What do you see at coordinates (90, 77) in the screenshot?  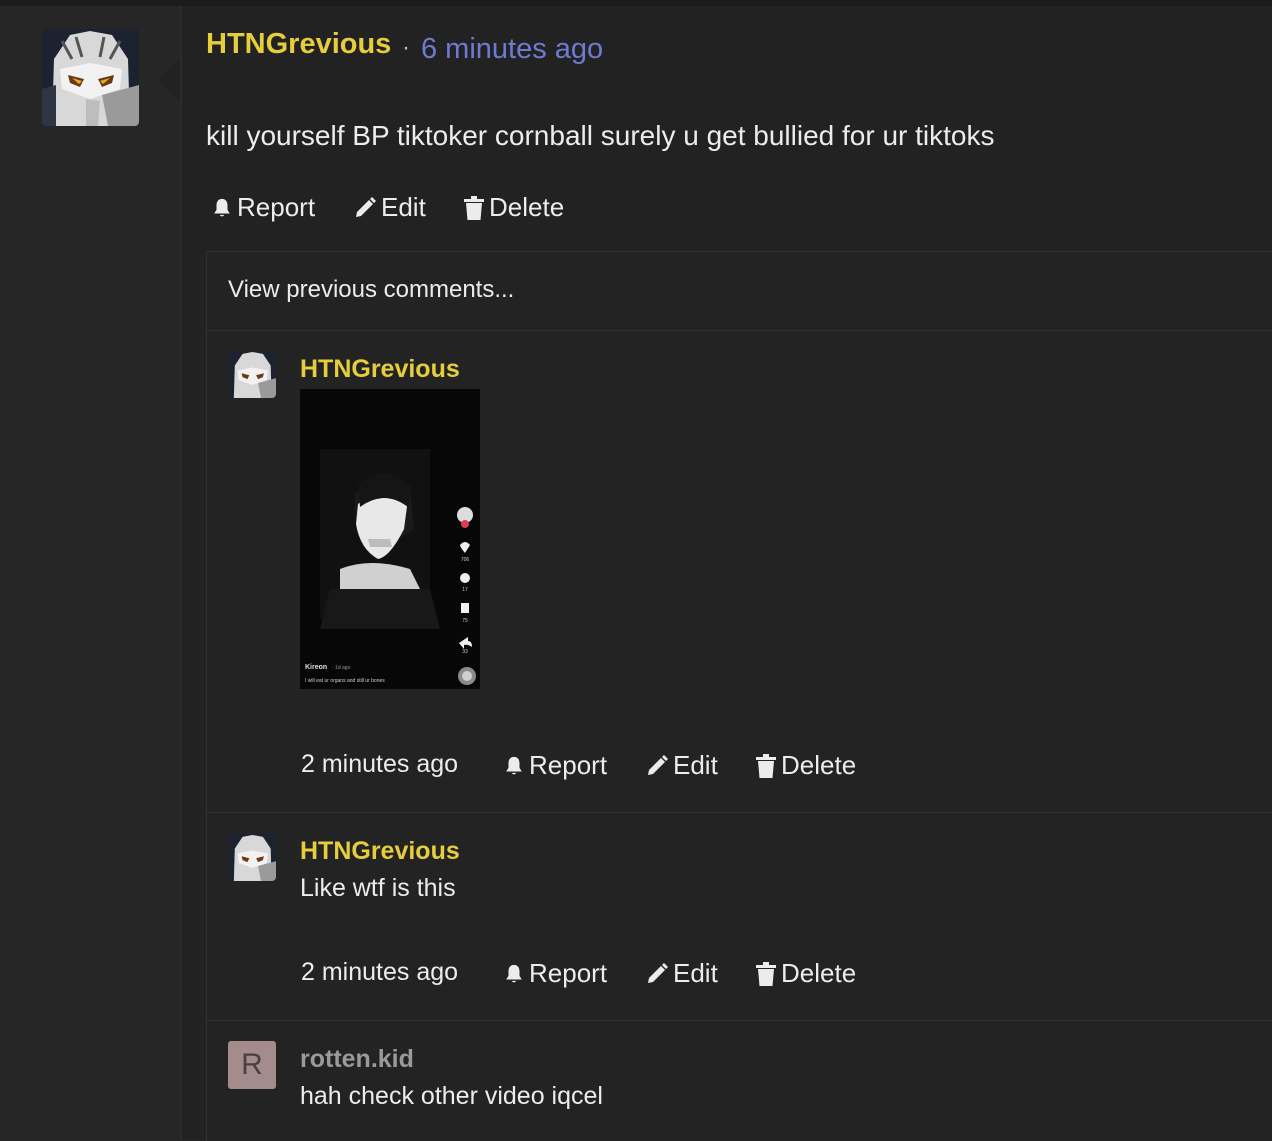 I see `post-author-avatar` at bounding box center [90, 77].